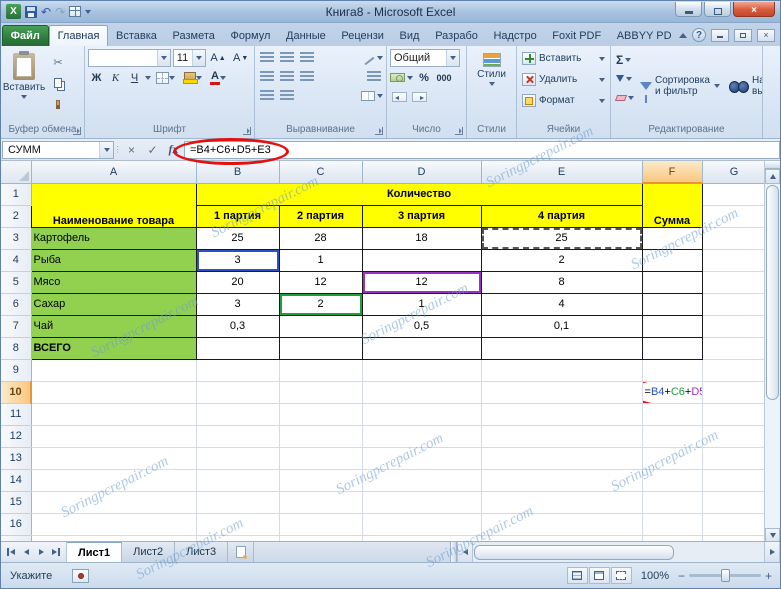 This screenshot has width=781, height=589. What do you see at coordinates (681, 576) in the screenshot?
I see `zoom-out-button: −` at bounding box center [681, 576].